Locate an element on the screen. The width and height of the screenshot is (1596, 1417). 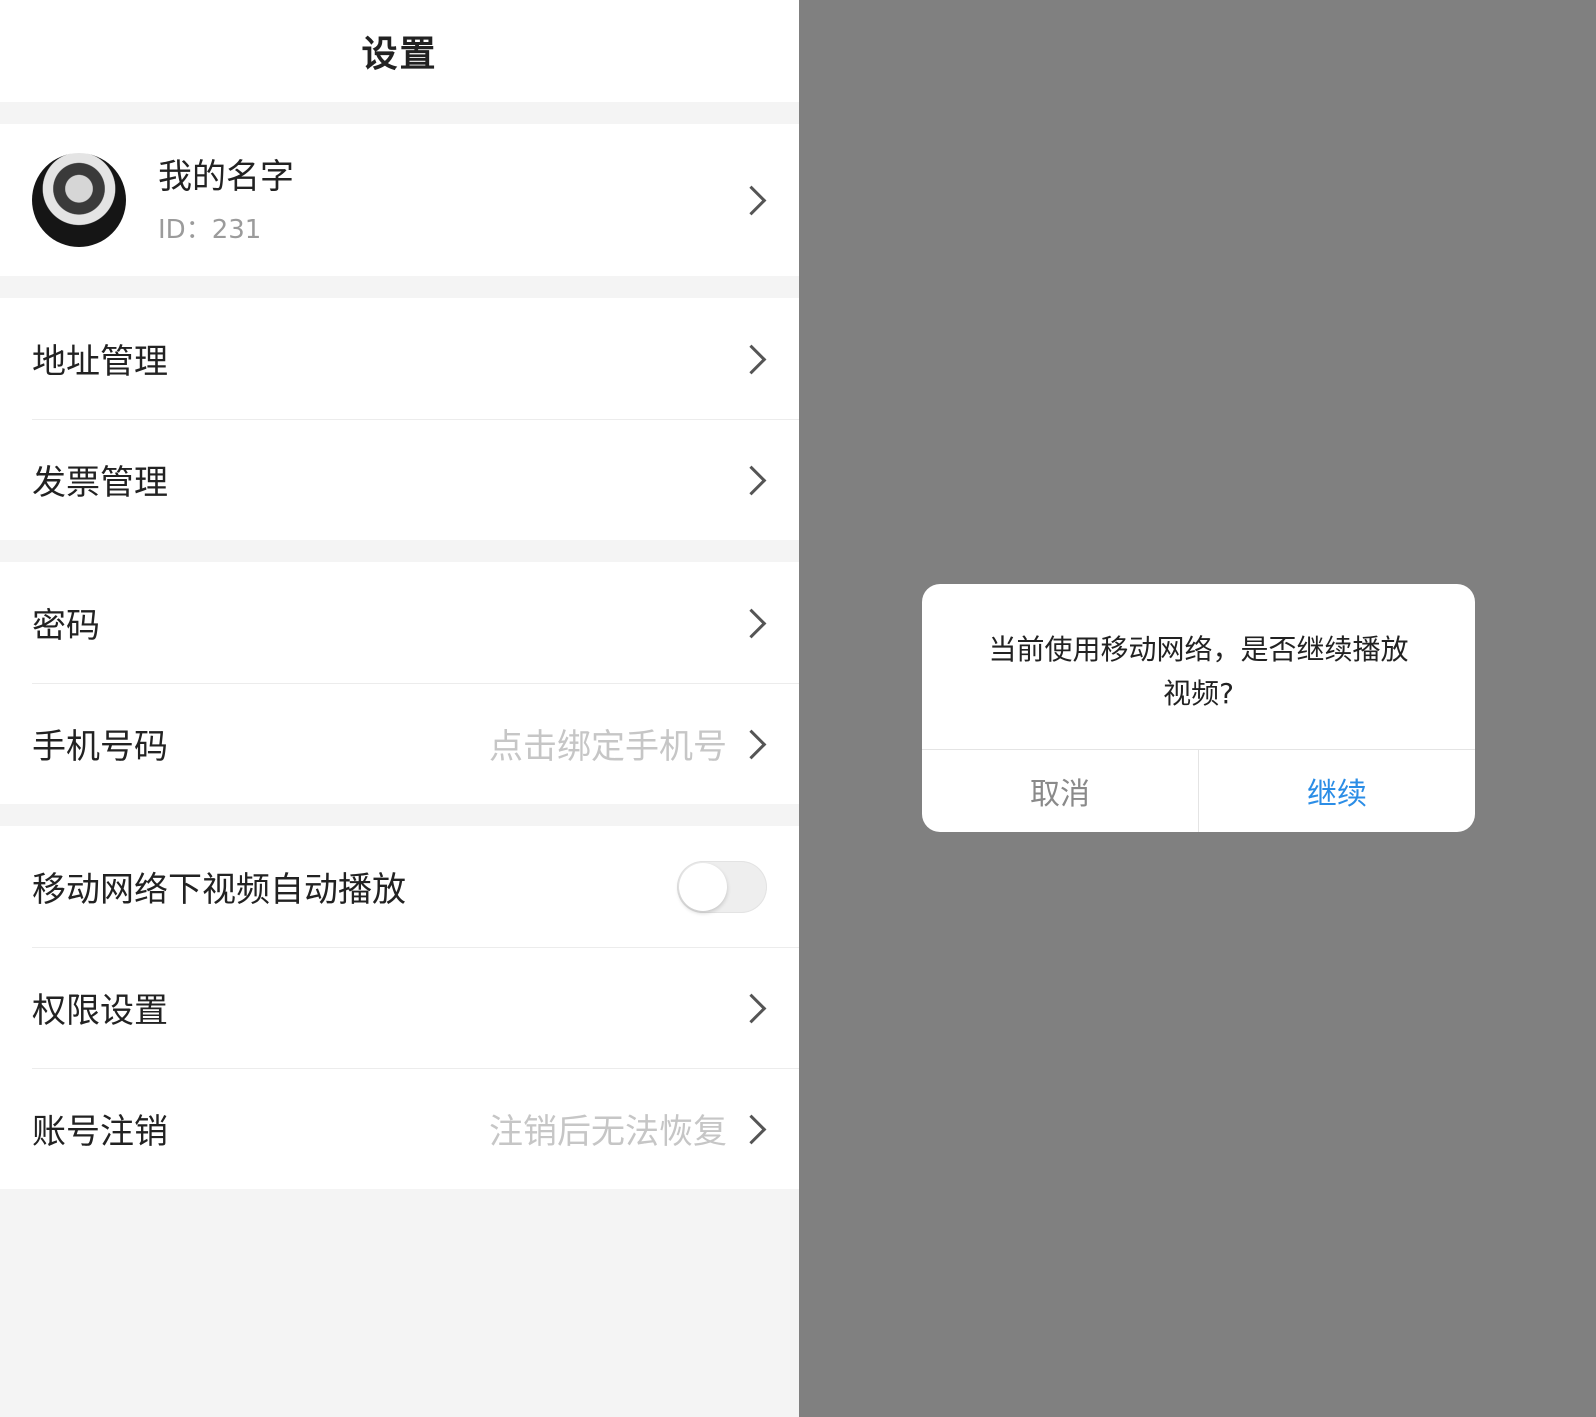
row-label: 权限设置 is located at coordinates (100, 1011).